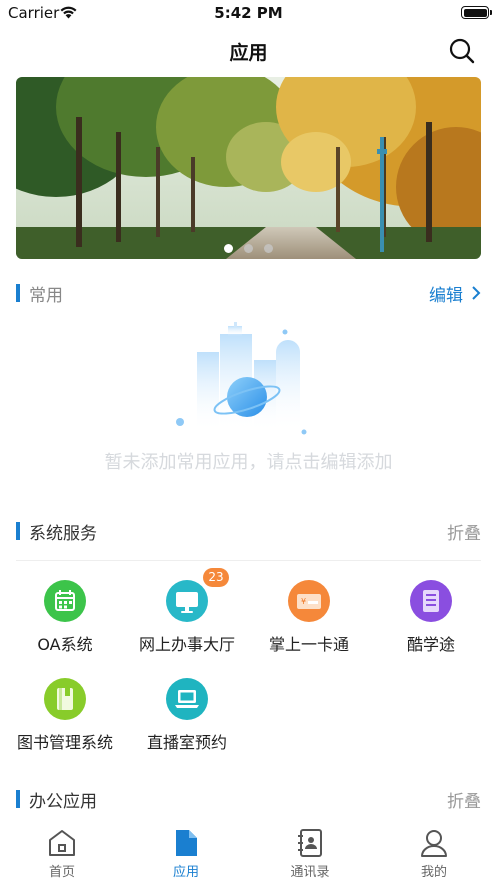 Image resolution: width=497 pixels, height=883 pixels. Describe the element at coordinates (476, 12) in the screenshot. I see `battery-icon` at that location.